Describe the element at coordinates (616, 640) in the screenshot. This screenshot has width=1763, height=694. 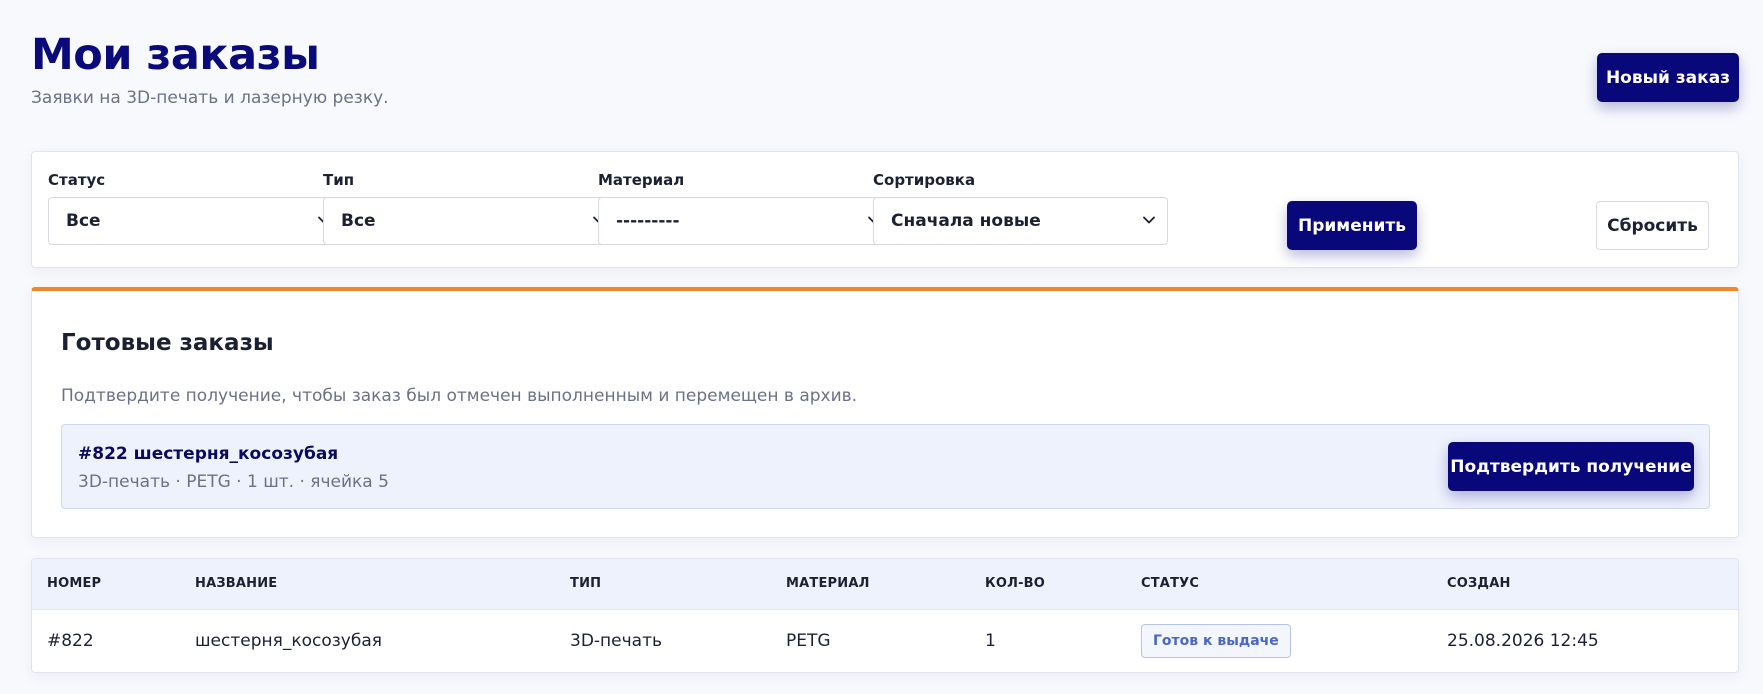
I see `cell-type: 3D-печать` at that location.